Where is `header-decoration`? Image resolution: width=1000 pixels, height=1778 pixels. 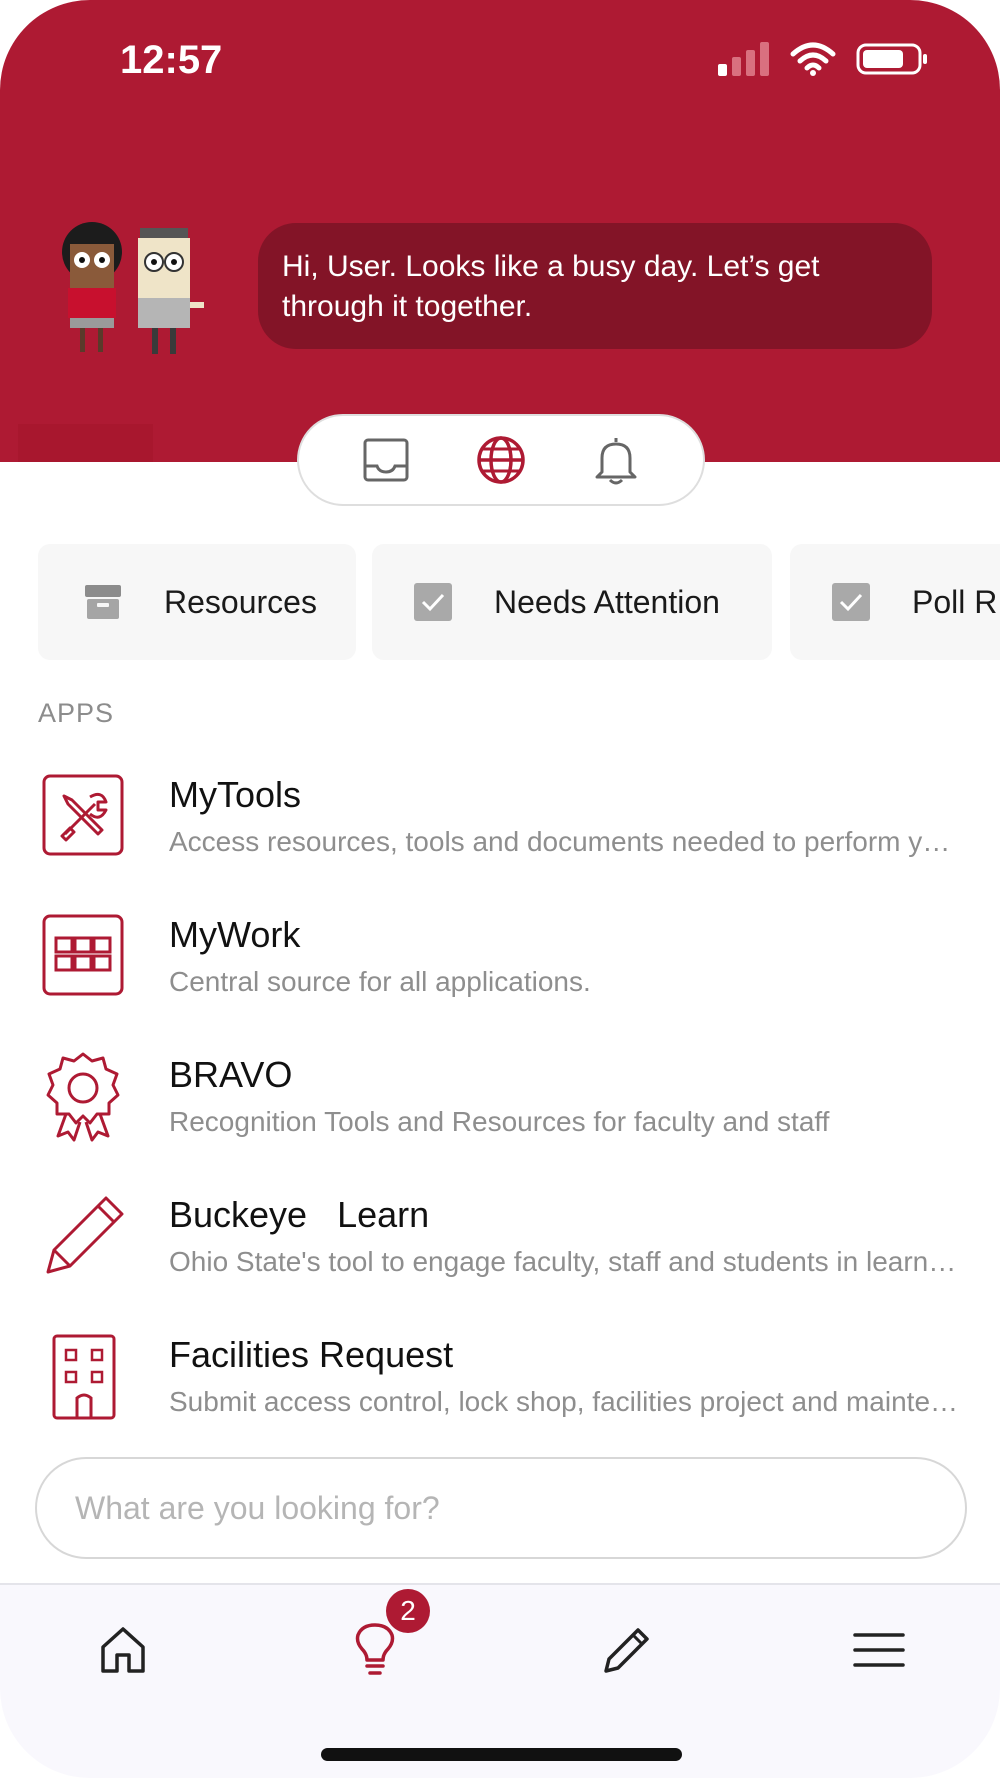
header-decoration is located at coordinates (85, 443).